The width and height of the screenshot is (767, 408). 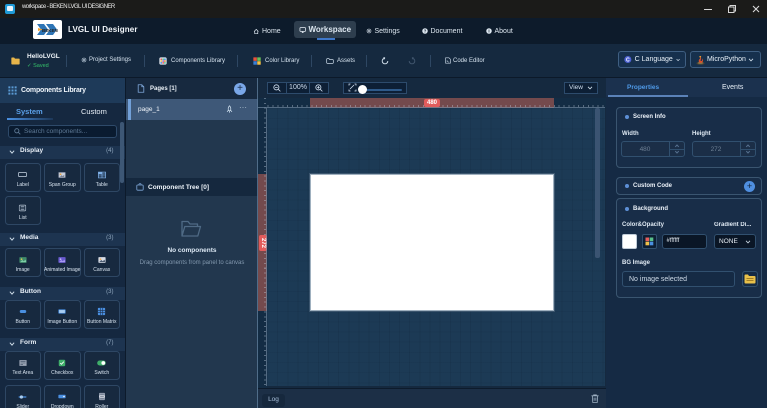 I want to click on svg-text: BEKEN, so click(x=50, y=30).